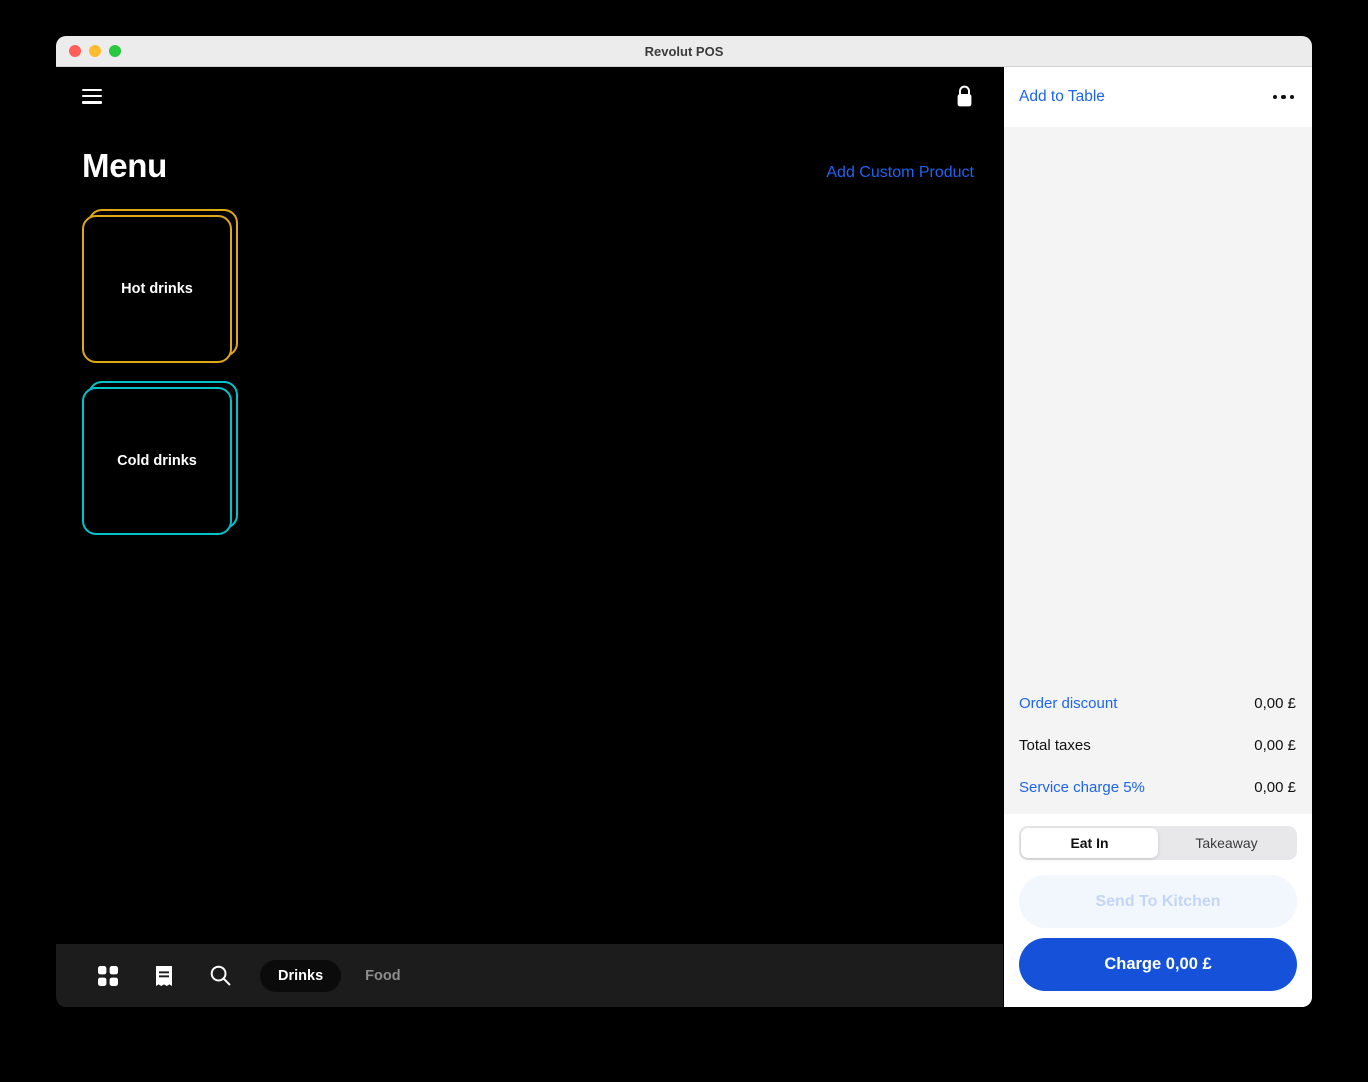 This screenshot has width=1368, height=1082. I want to click on card-face: Hot drinks, so click(157, 289).